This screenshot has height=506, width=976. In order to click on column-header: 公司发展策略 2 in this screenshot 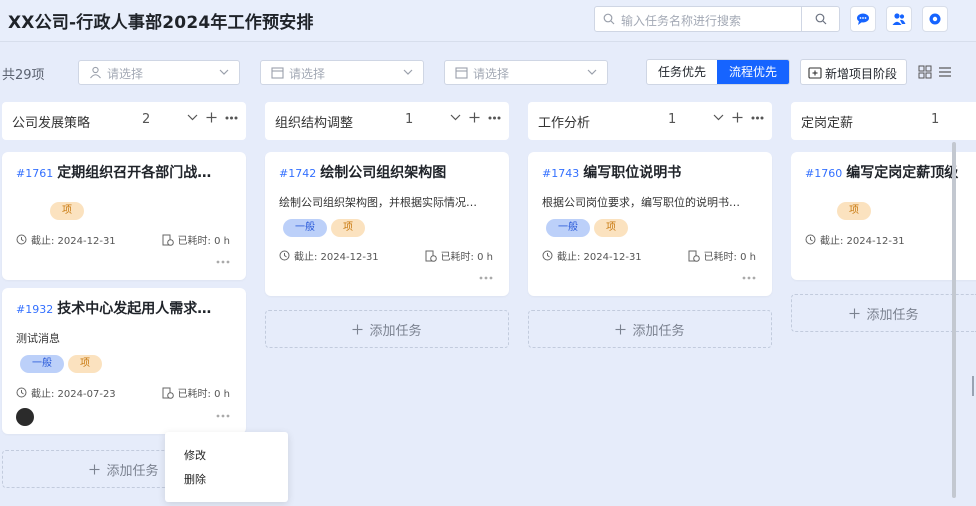, I will do `click(124, 121)`.